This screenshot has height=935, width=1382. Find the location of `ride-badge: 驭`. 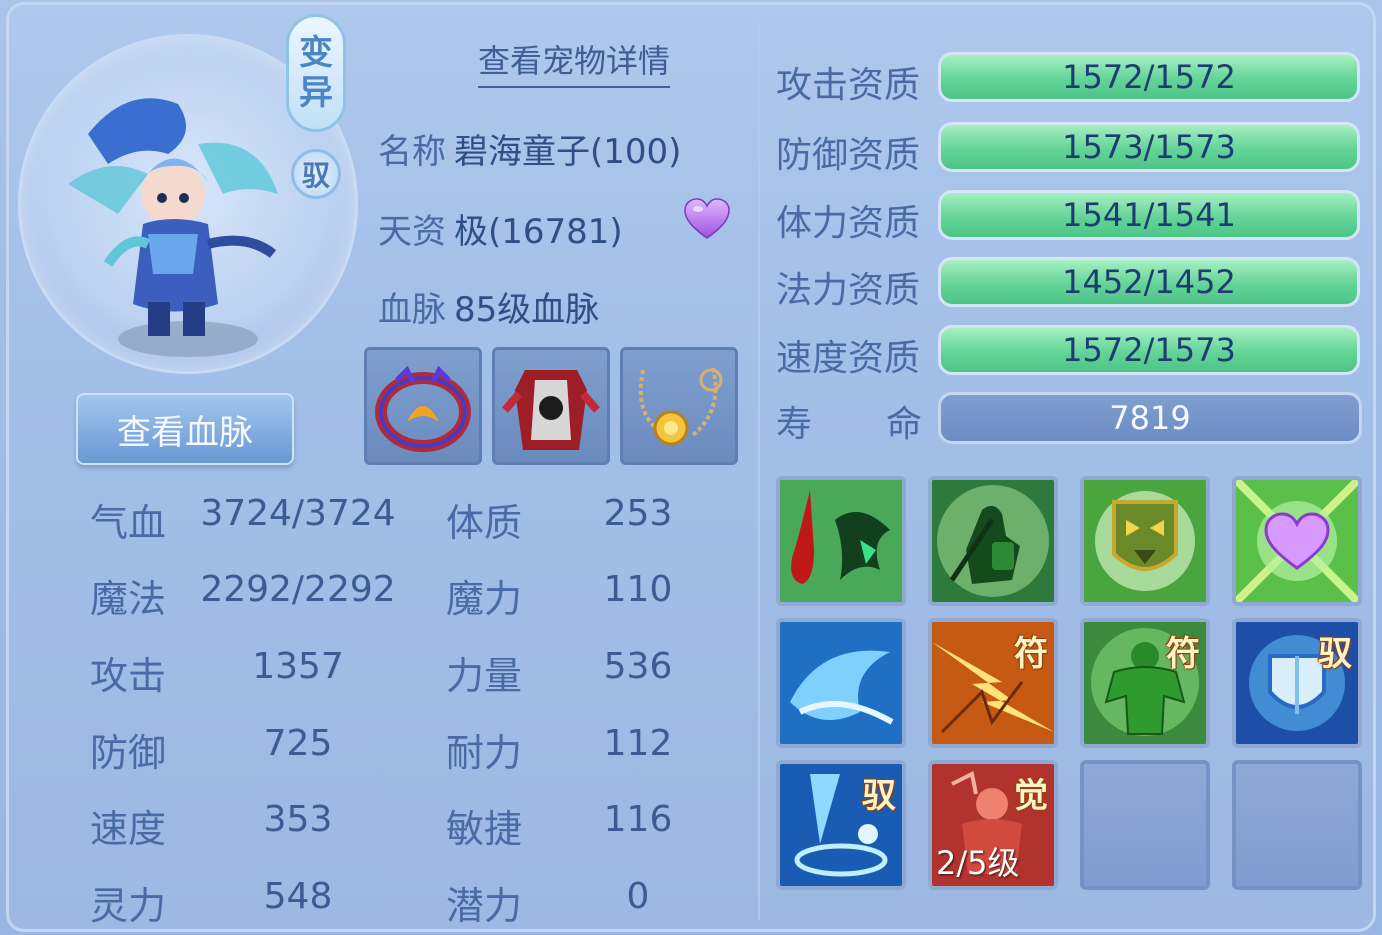

ride-badge: 驭 is located at coordinates (316, 174).